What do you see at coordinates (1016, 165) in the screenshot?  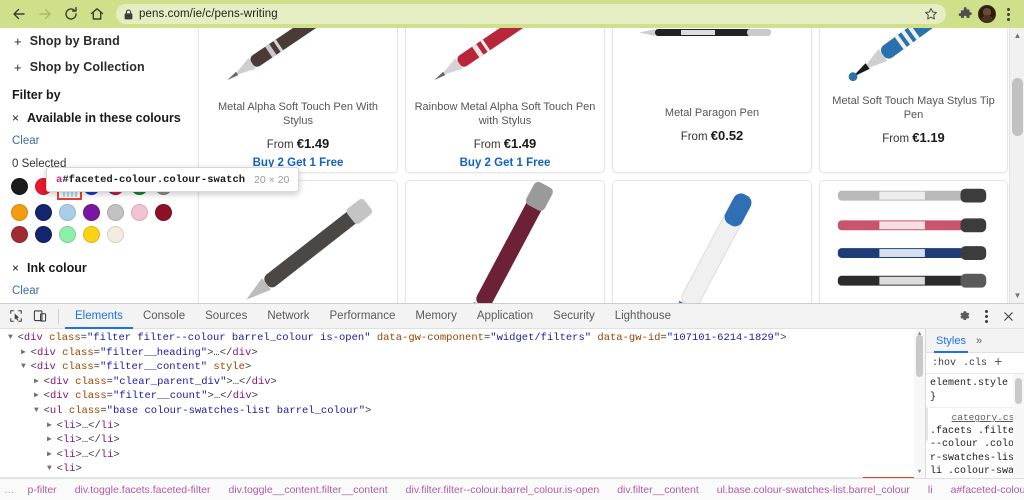 I see `page-scrollbar: ▲ ▼` at bounding box center [1016, 165].